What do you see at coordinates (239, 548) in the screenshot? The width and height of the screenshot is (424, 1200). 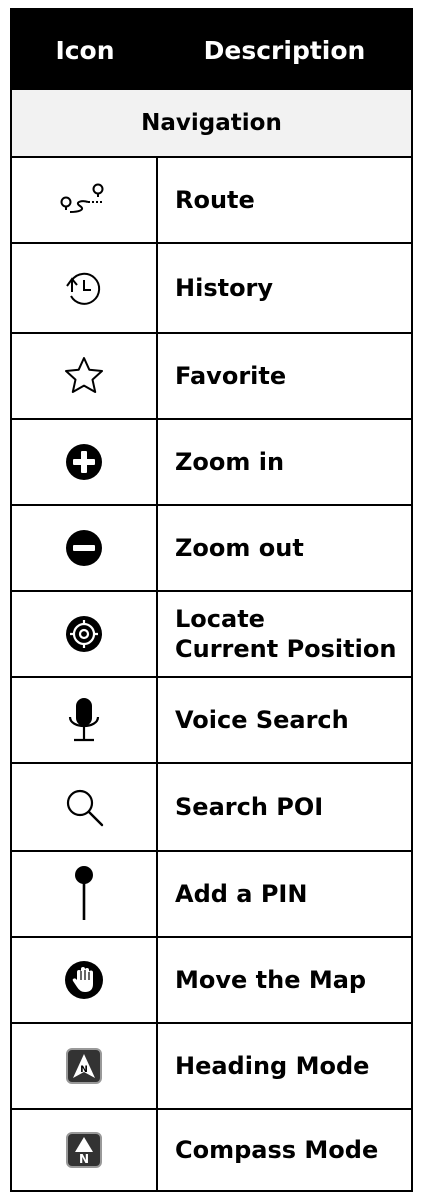 I see `row-label: Zoom out` at bounding box center [239, 548].